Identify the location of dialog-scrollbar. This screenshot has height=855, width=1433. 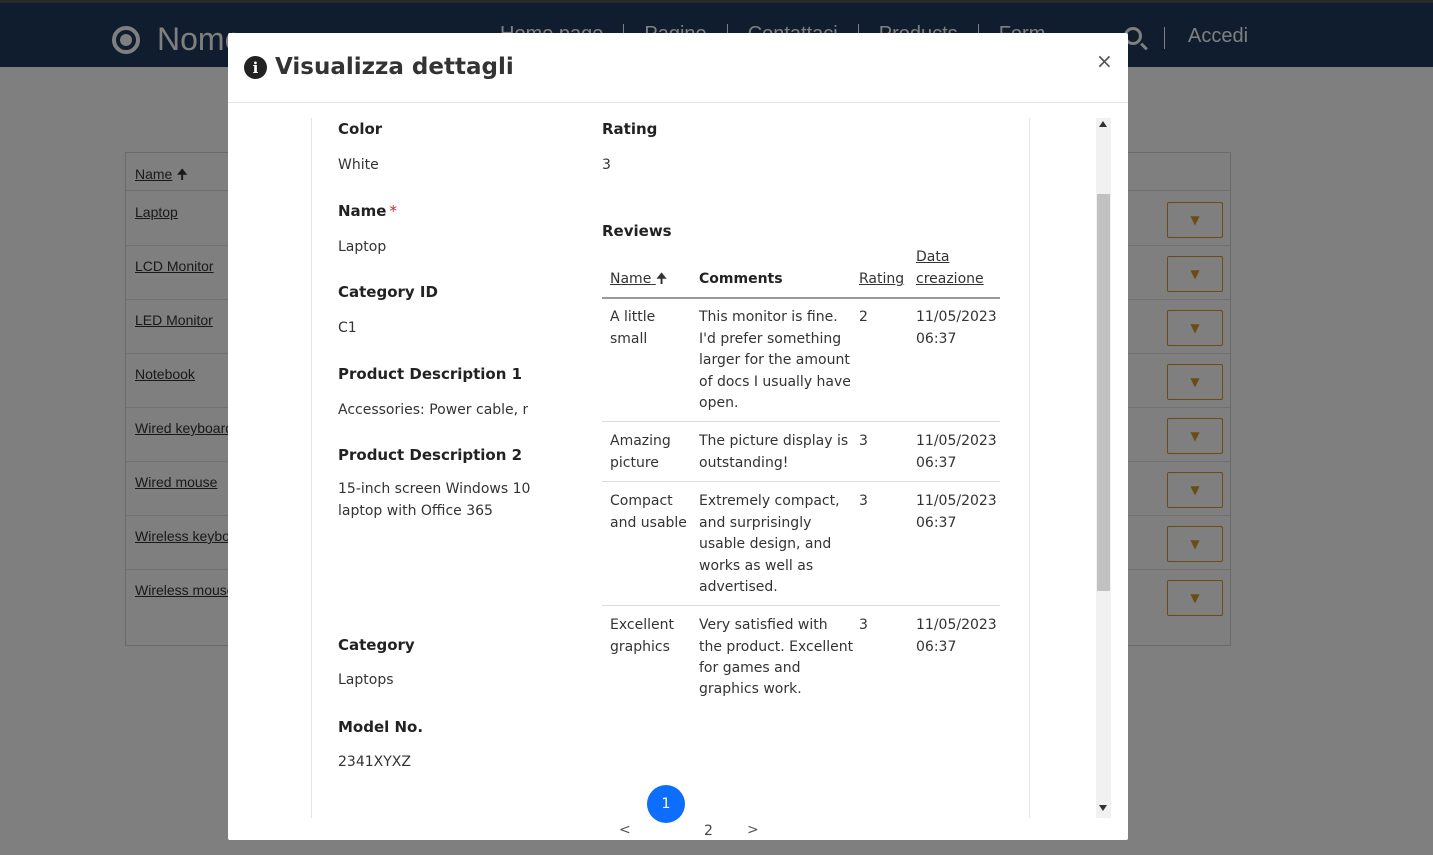
(1103, 468).